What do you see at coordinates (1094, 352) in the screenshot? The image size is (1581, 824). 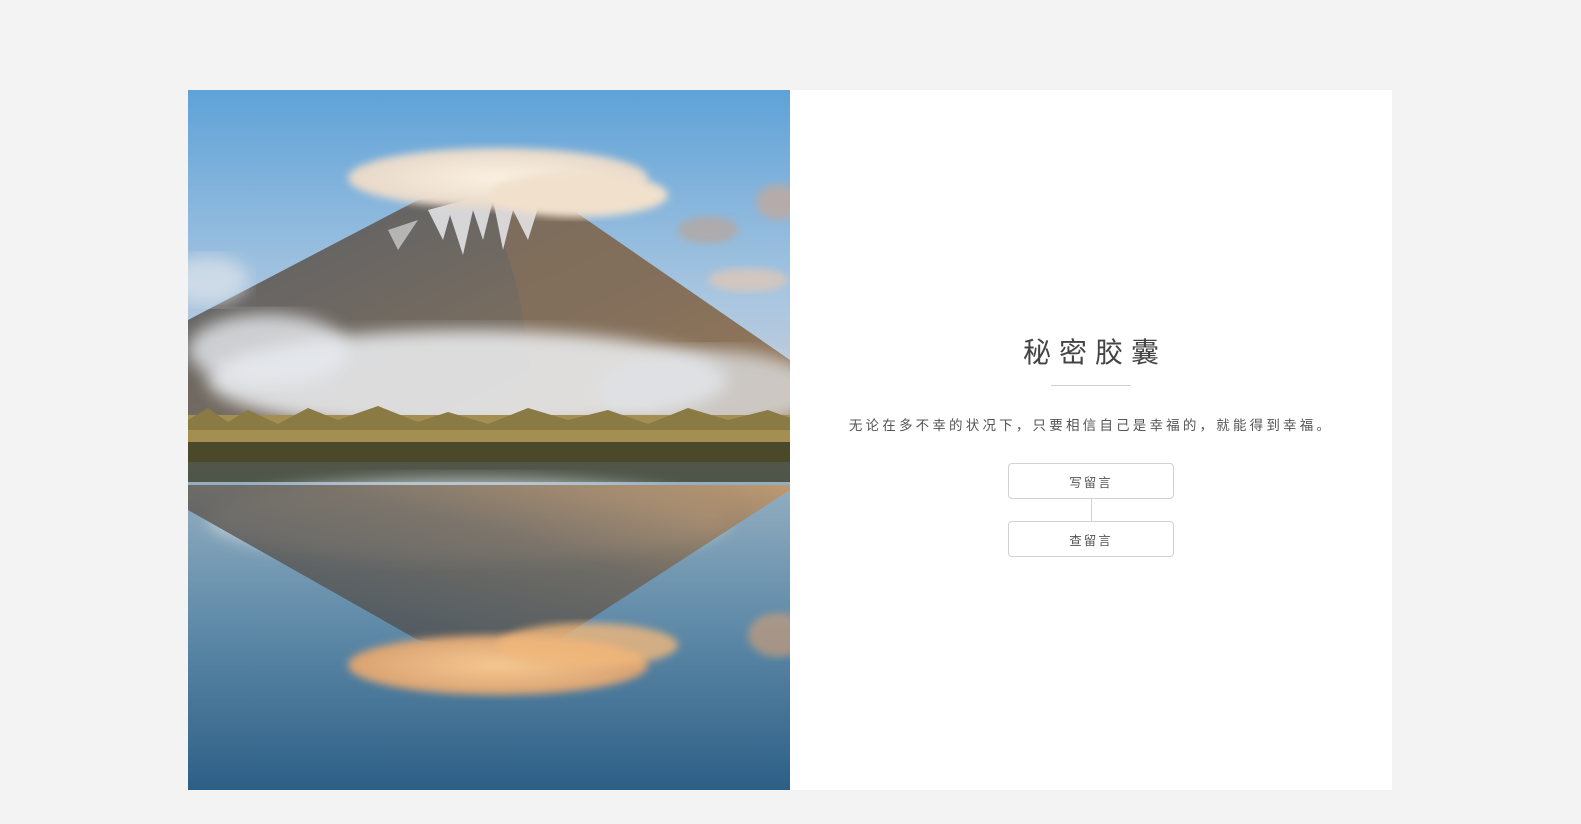 I see `page-title: 秘密胶囊` at bounding box center [1094, 352].